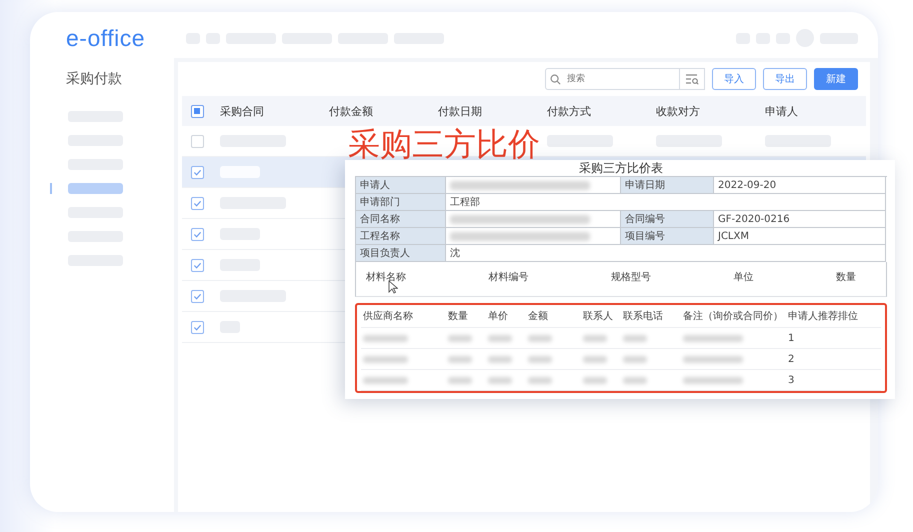 The image size is (913, 532). What do you see at coordinates (823, 316) in the screenshot?
I see `column-header: 申请人推荐排位` at bounding box center [823, 316].